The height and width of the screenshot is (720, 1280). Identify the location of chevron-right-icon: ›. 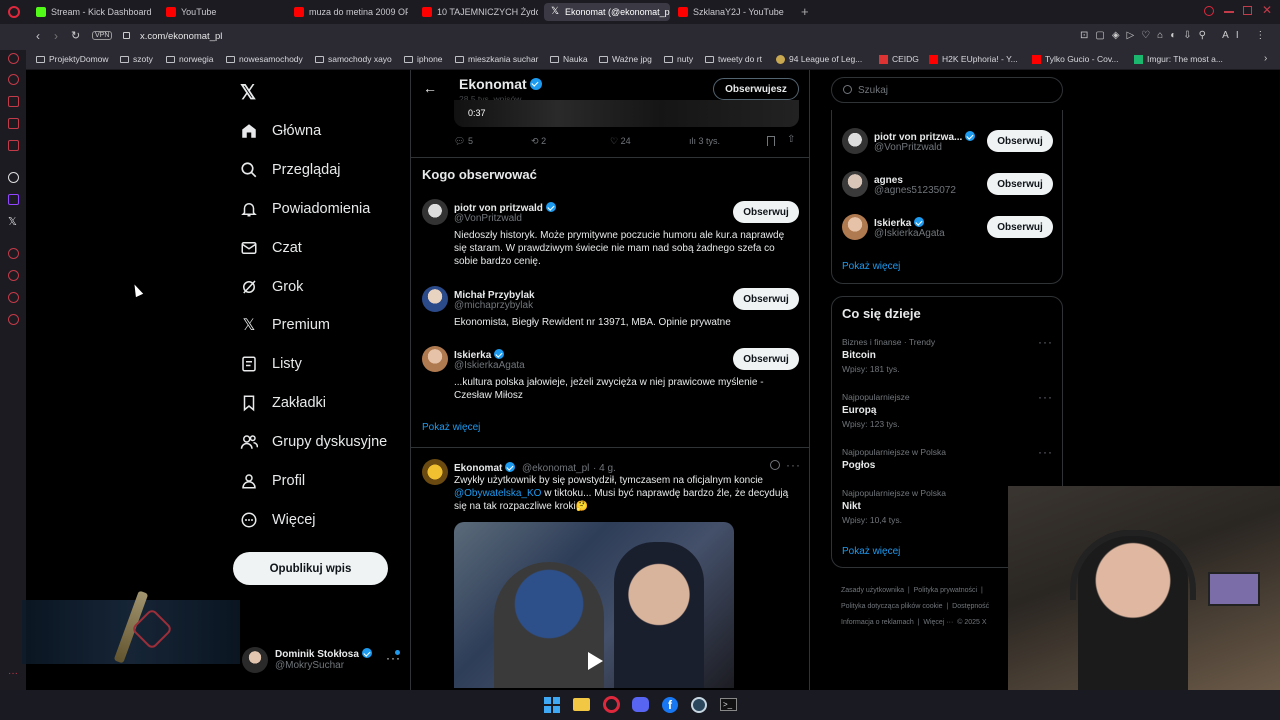
(1265, 58).